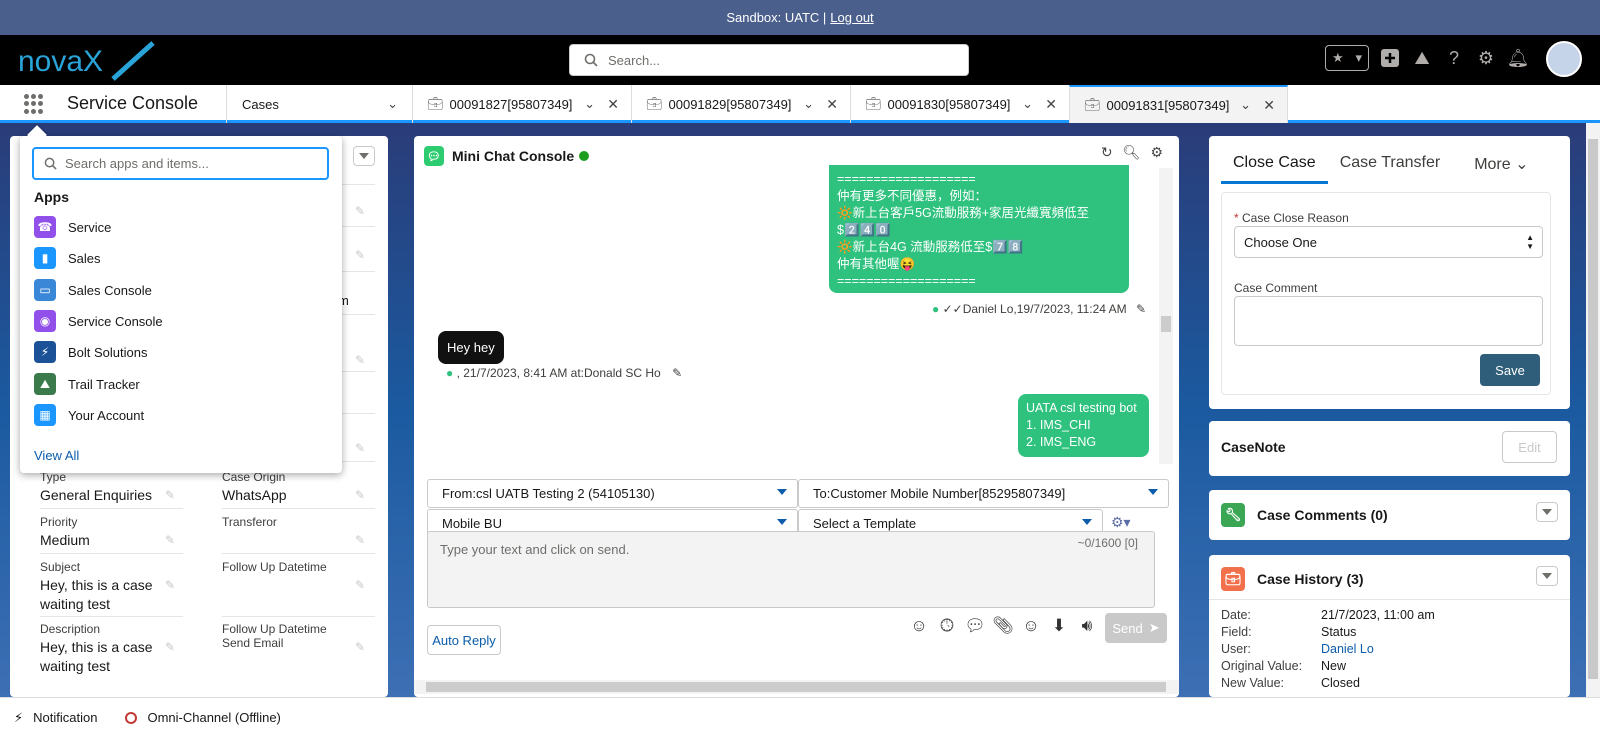 The width and height of the screenshot is (1600, 737). Describe the element at coordinates (1347, 58) in the screenshot. I see `favorites-button: ★ ▾` at that location.